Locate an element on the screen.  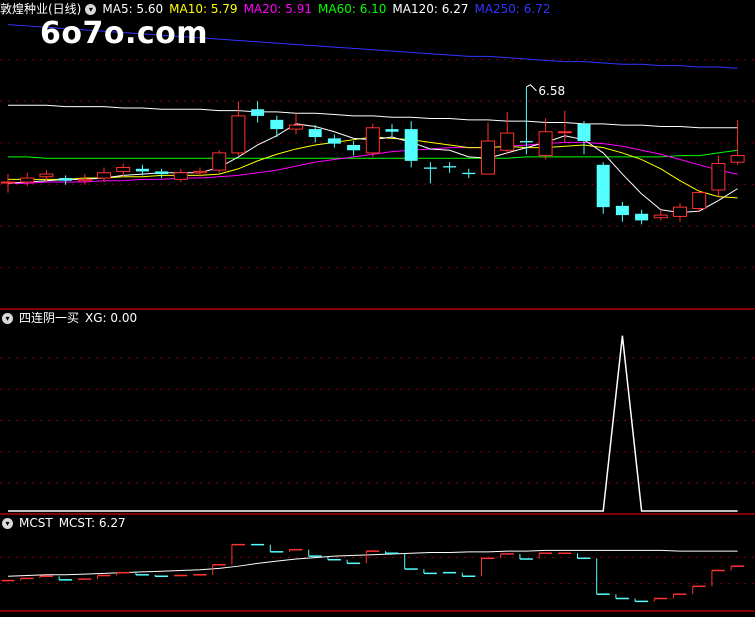
xg-value-label: XG: 0.00 is located at coordinates (111, 318).